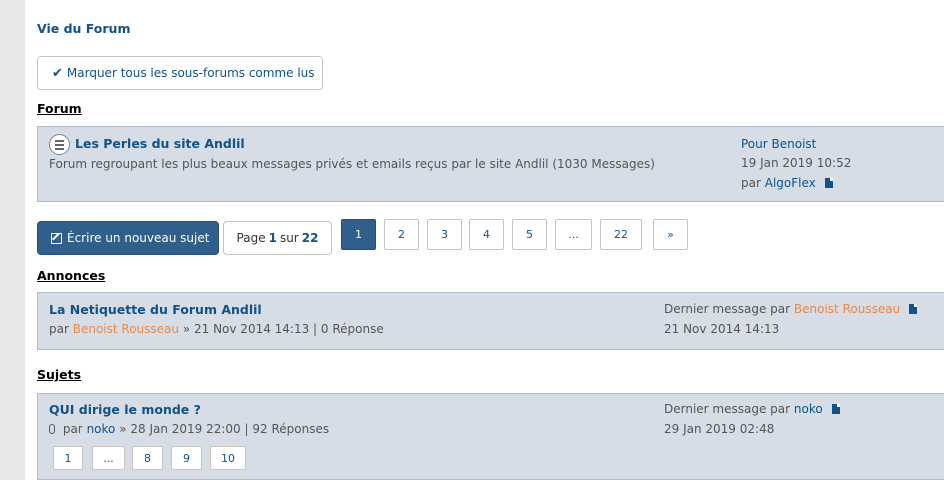 The width and height of the screenshot is (944, 480). Describe the element at coordinates (778, 144) in the screenshot. I see `forum-last-post-title: Pour Benoist` at that location.